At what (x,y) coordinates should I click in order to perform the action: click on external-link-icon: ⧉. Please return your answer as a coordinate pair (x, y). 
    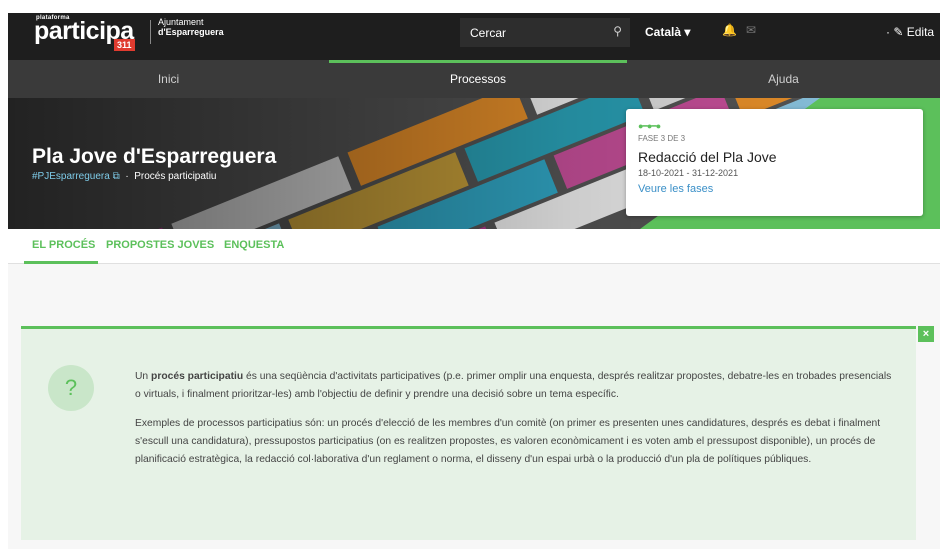
    Looking at the image, I should click on (116, 176).